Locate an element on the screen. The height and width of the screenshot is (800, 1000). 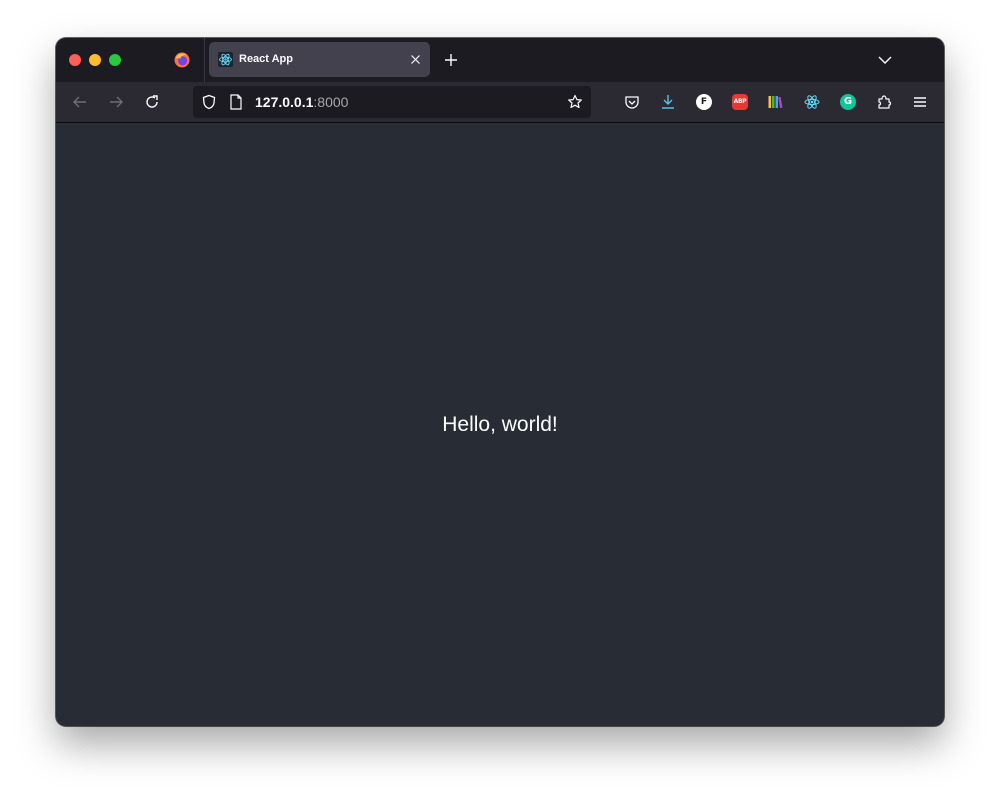
pocket-icon is located at coordinates (632, 102).